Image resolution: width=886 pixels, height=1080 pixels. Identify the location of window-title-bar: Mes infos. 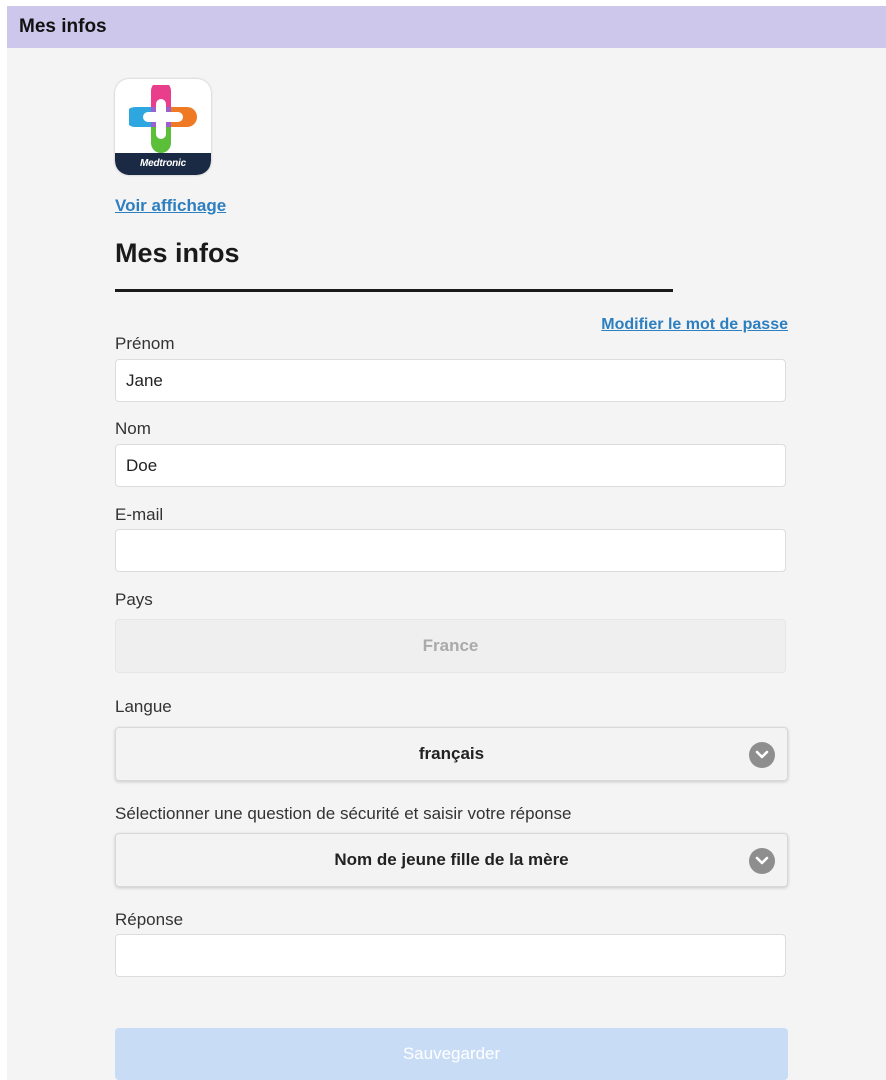
(446, 27).